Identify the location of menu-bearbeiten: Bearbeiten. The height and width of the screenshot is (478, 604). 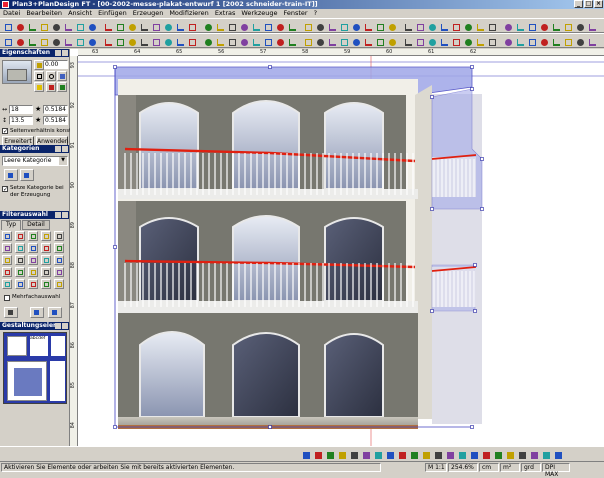
(44, 13).